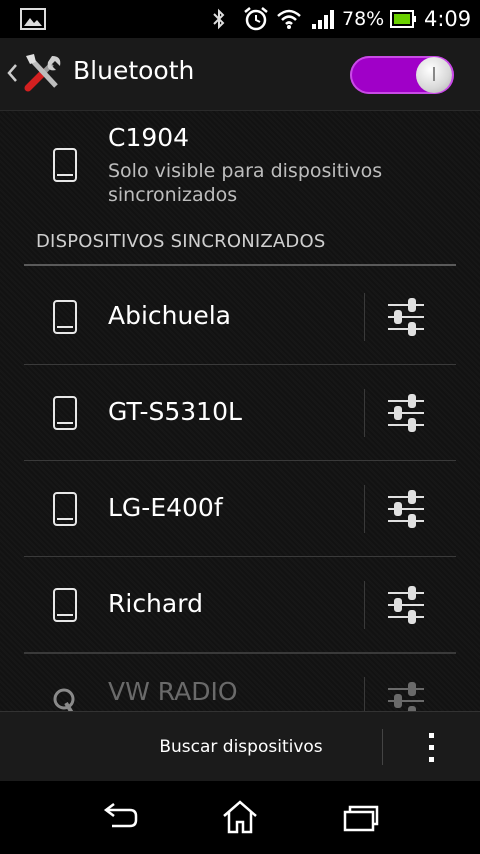 Image resolution: width=480 pixels, height=854 pixels. Describe the element at coordinates (43, 75) in the screenshot. I see `settings-tools-icon` at that location.